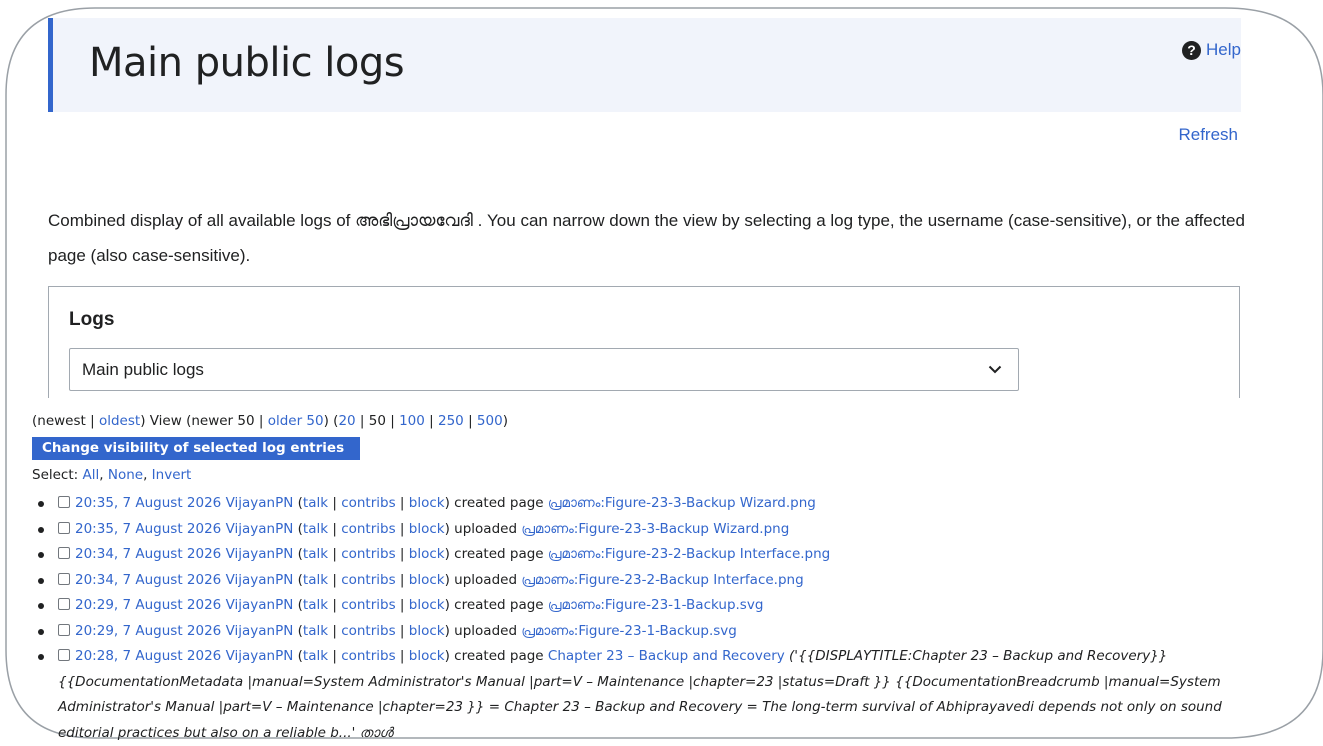  What do you see at coordinates (544, 369) in the screenshot?
I see `log-type-select: Main public logs` at bounding box center [544, 369].